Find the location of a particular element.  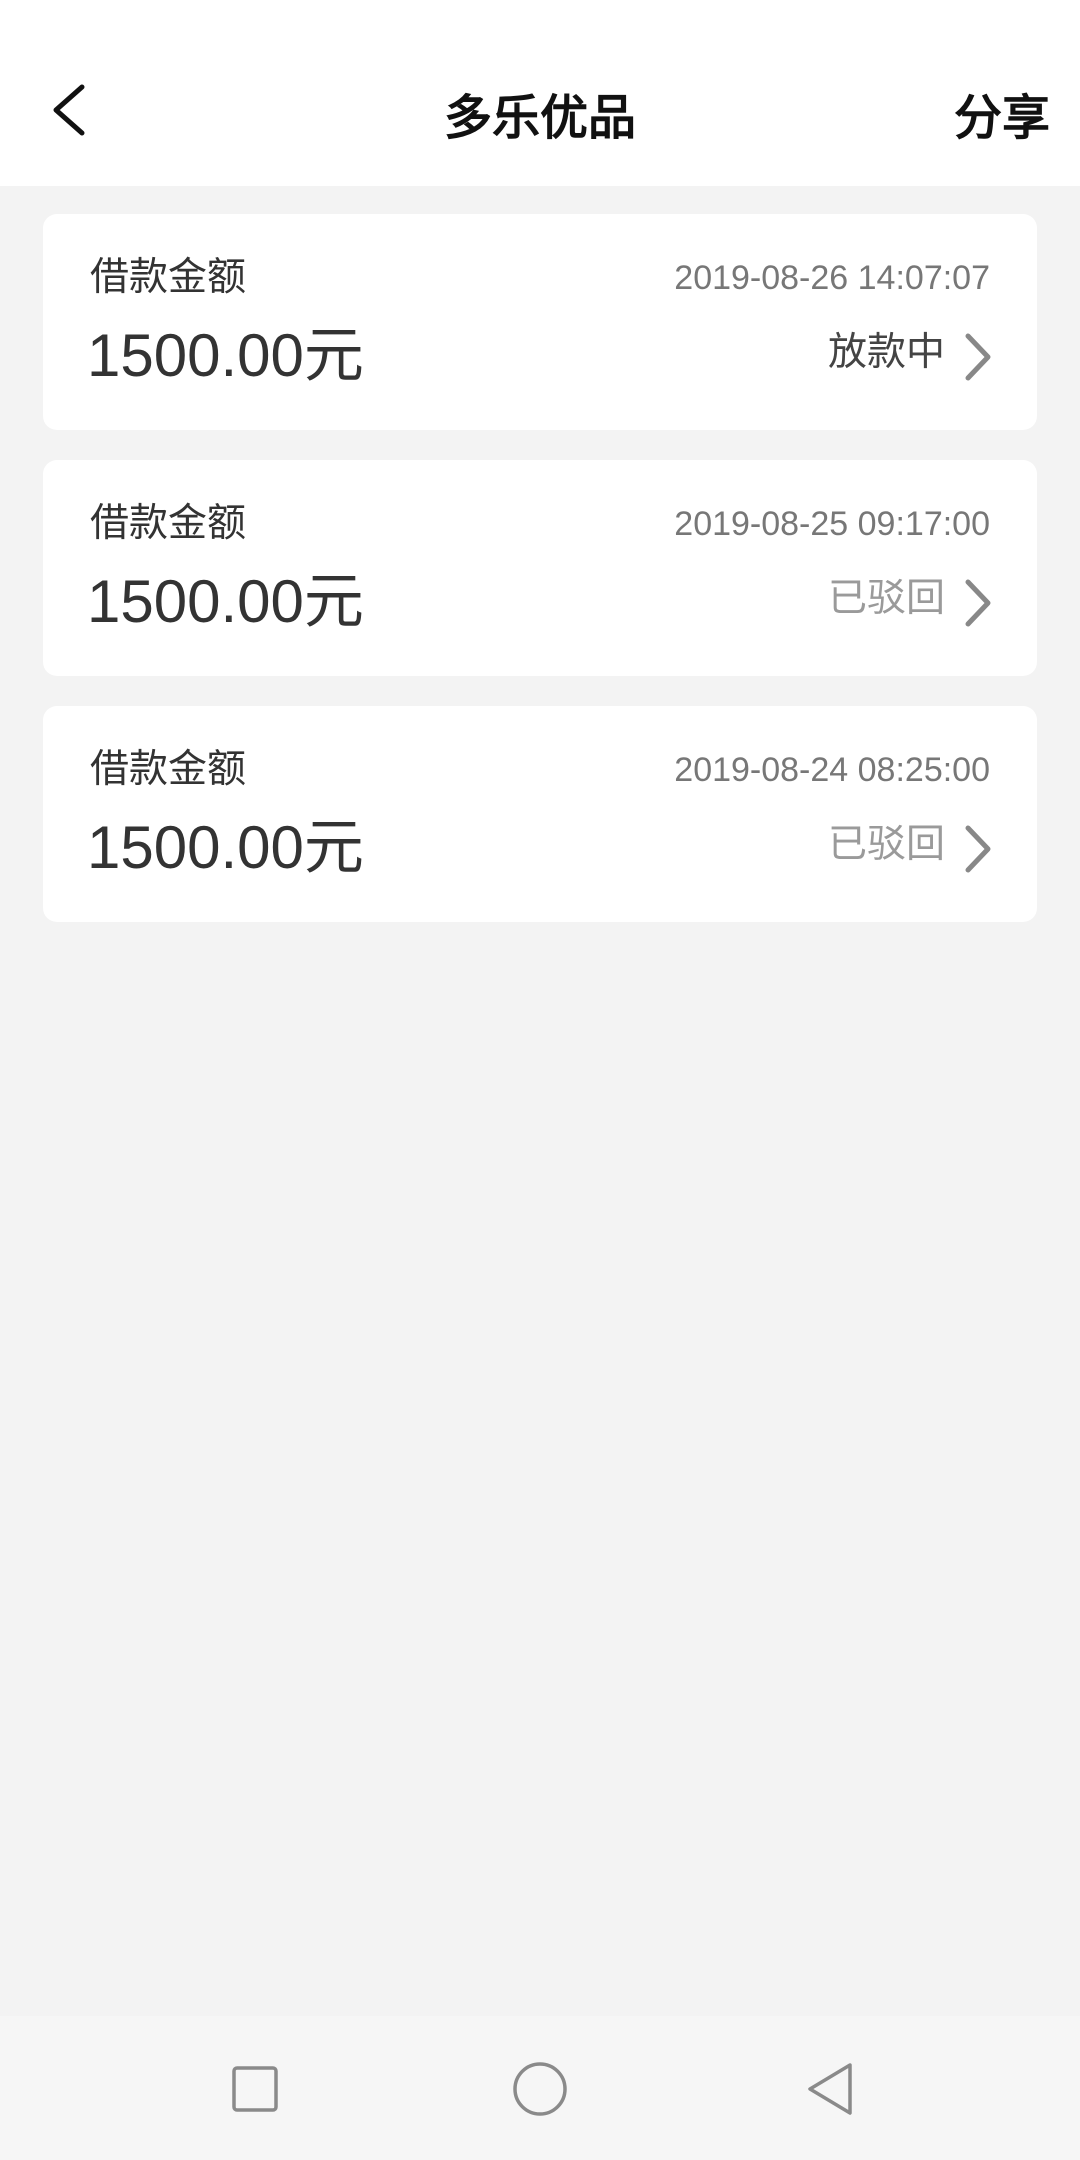

system-back-button is located at coordinates (830, 2089).